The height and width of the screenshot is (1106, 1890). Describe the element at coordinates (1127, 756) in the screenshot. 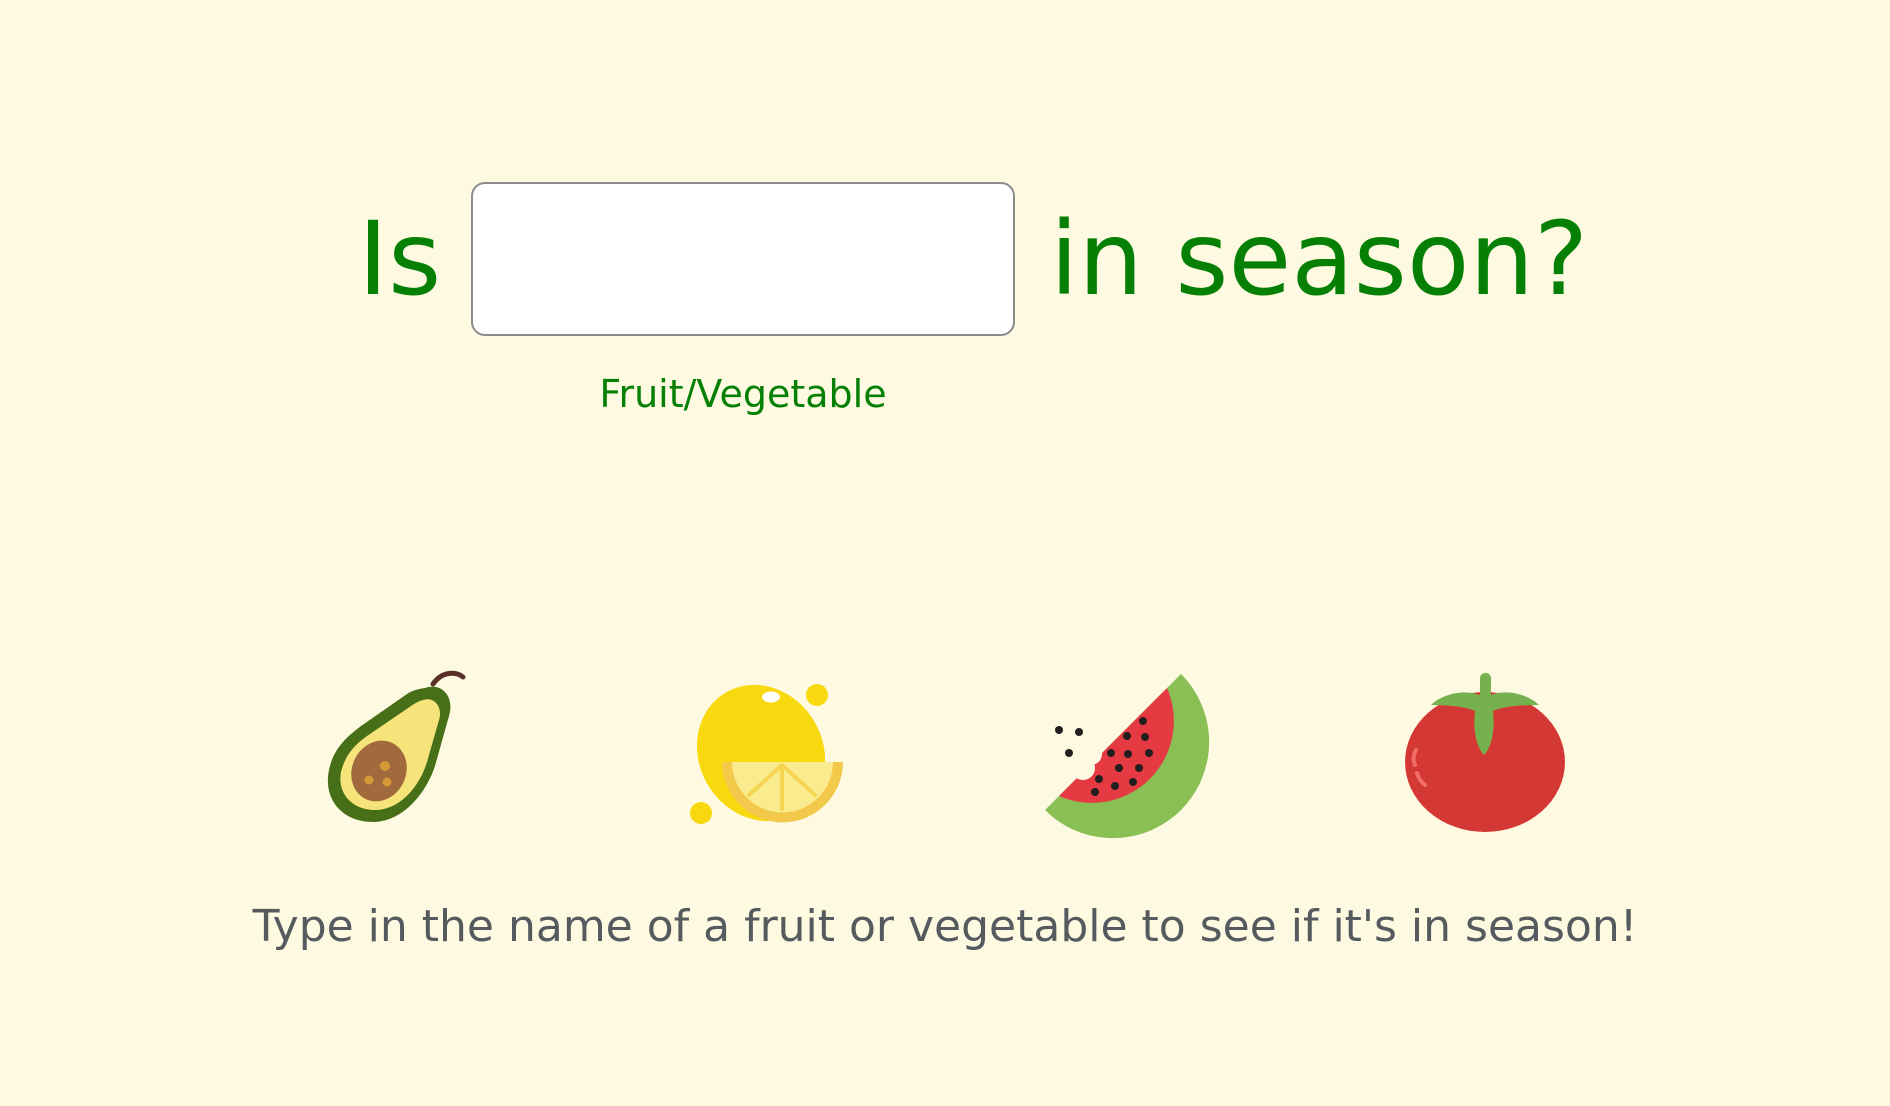

I see `watermelon-icon` at that location.